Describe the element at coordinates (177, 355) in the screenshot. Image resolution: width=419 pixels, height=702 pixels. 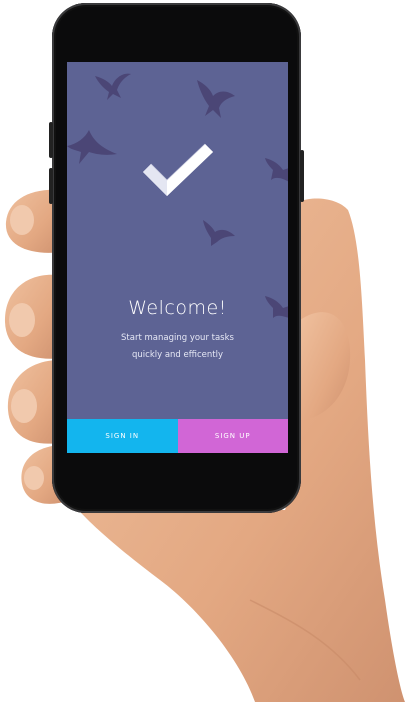
I see `subtitle-line: quickly and efficently` at that location.